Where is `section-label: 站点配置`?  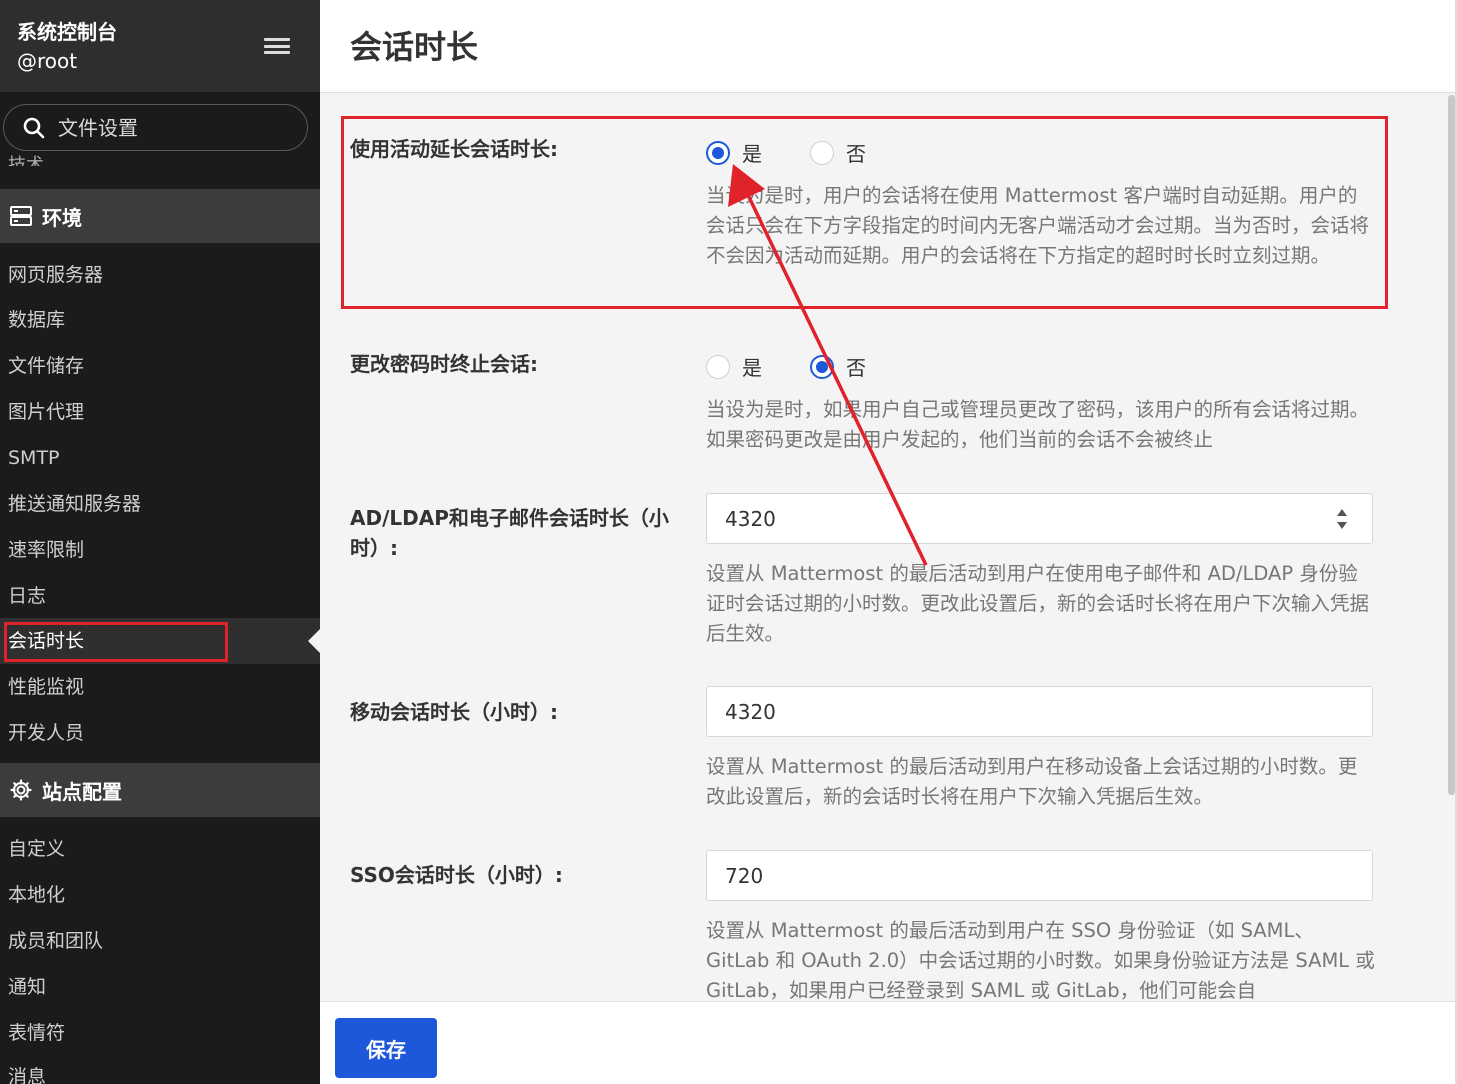
section-label: 站点配置 is located at coordinates (82, 791).